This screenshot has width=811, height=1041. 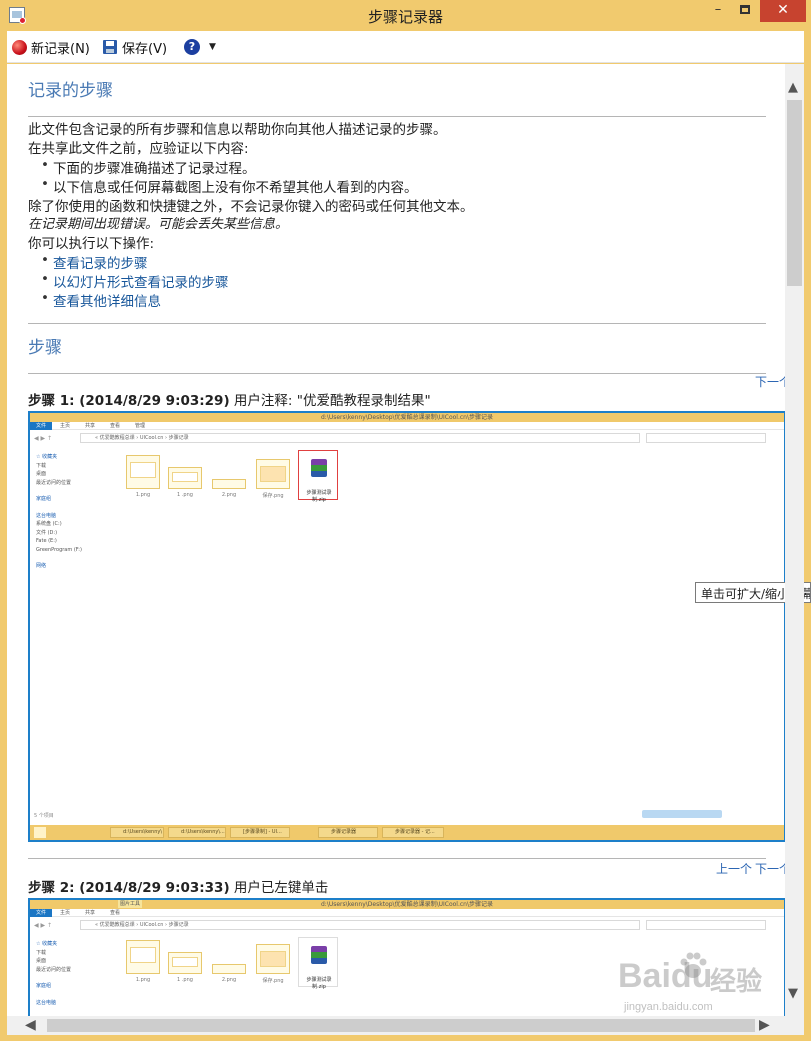 I want to click on maximize-icon, so click(x=745, y=9).